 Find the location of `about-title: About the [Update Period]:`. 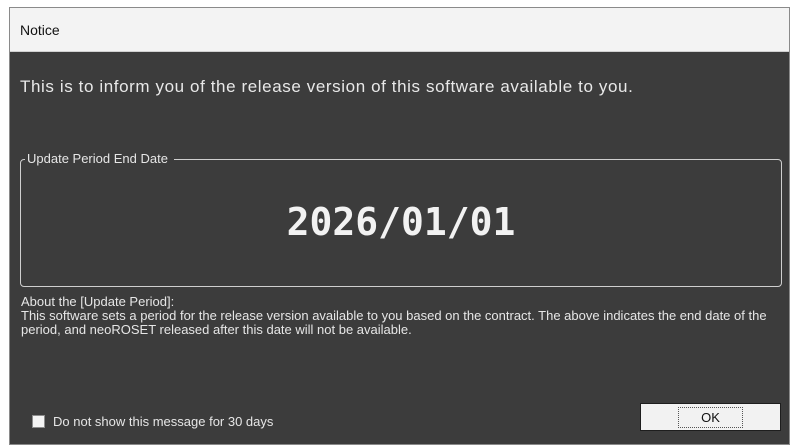

about-title: About the [Update Period]: is located at coordinates (98, 301).